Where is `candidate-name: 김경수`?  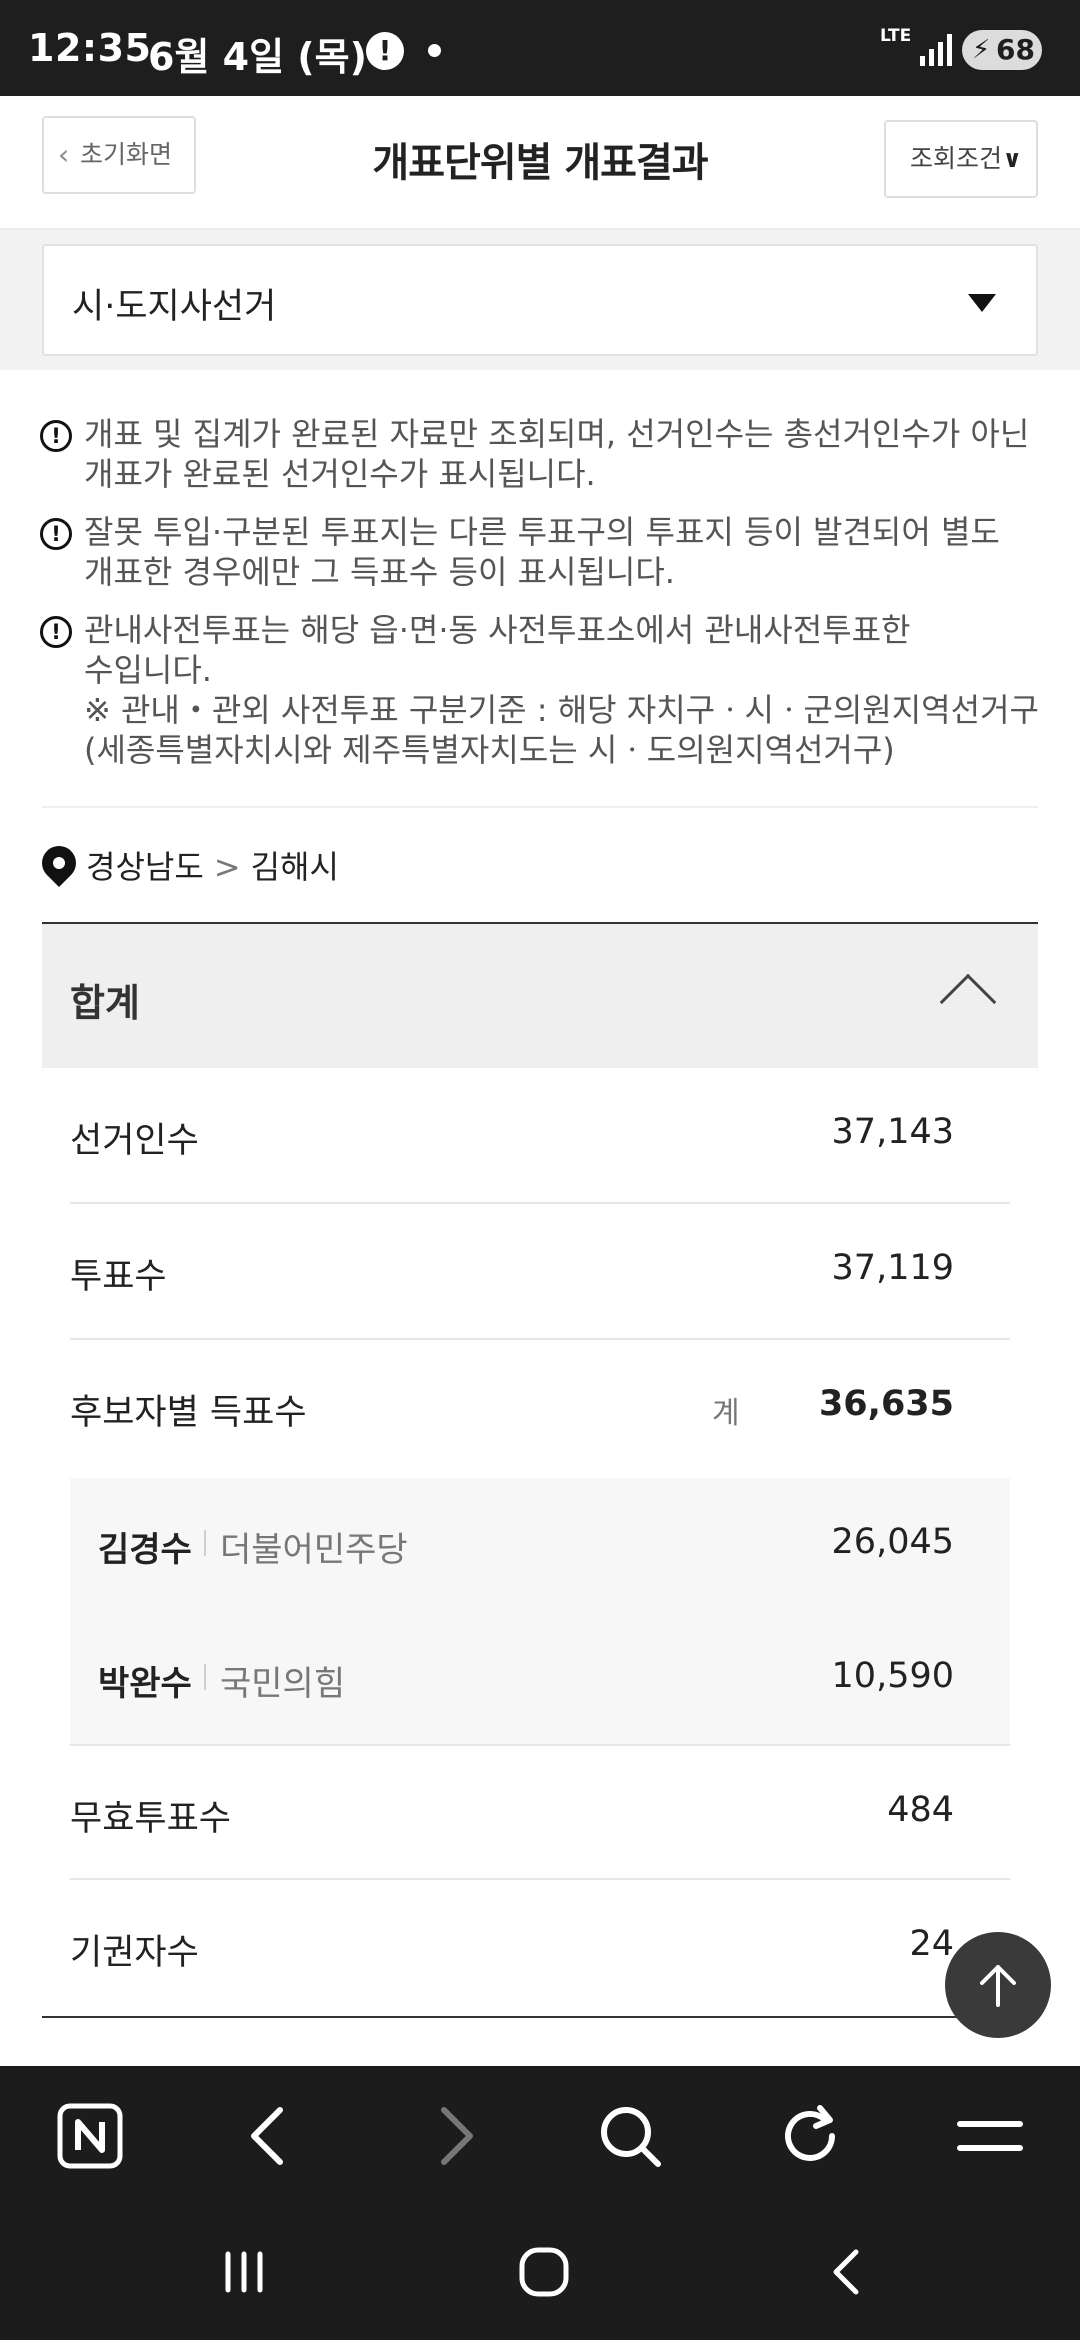 candidate-name: 김경수 is located at coordinates (145, 1550).